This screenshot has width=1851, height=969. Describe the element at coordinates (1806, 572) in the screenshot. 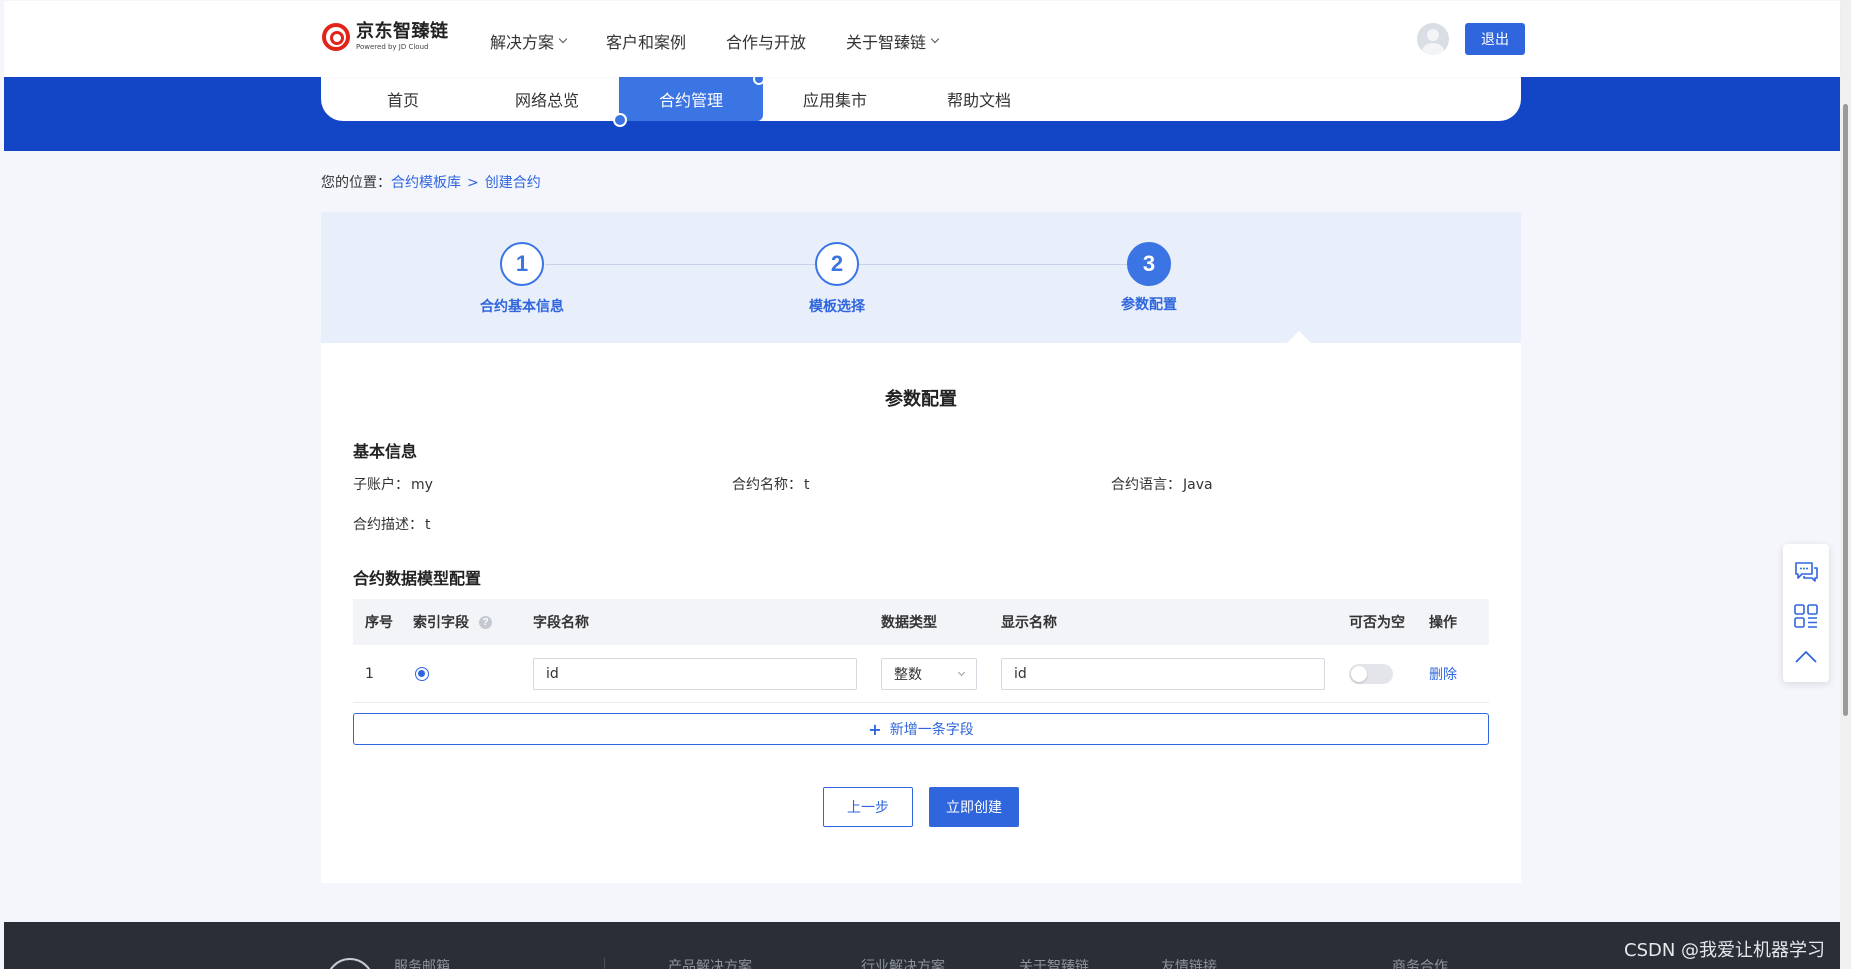

I see `chat-icon` at that location.